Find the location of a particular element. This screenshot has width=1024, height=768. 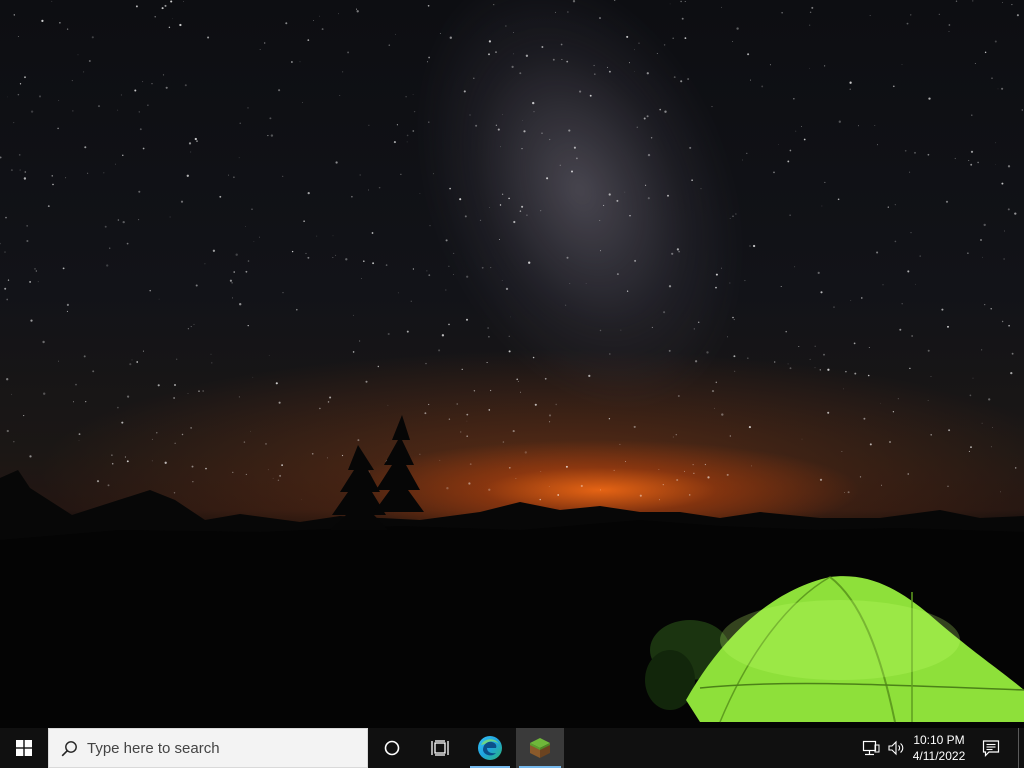

minecraft-button is located at coordinates (540, 748).